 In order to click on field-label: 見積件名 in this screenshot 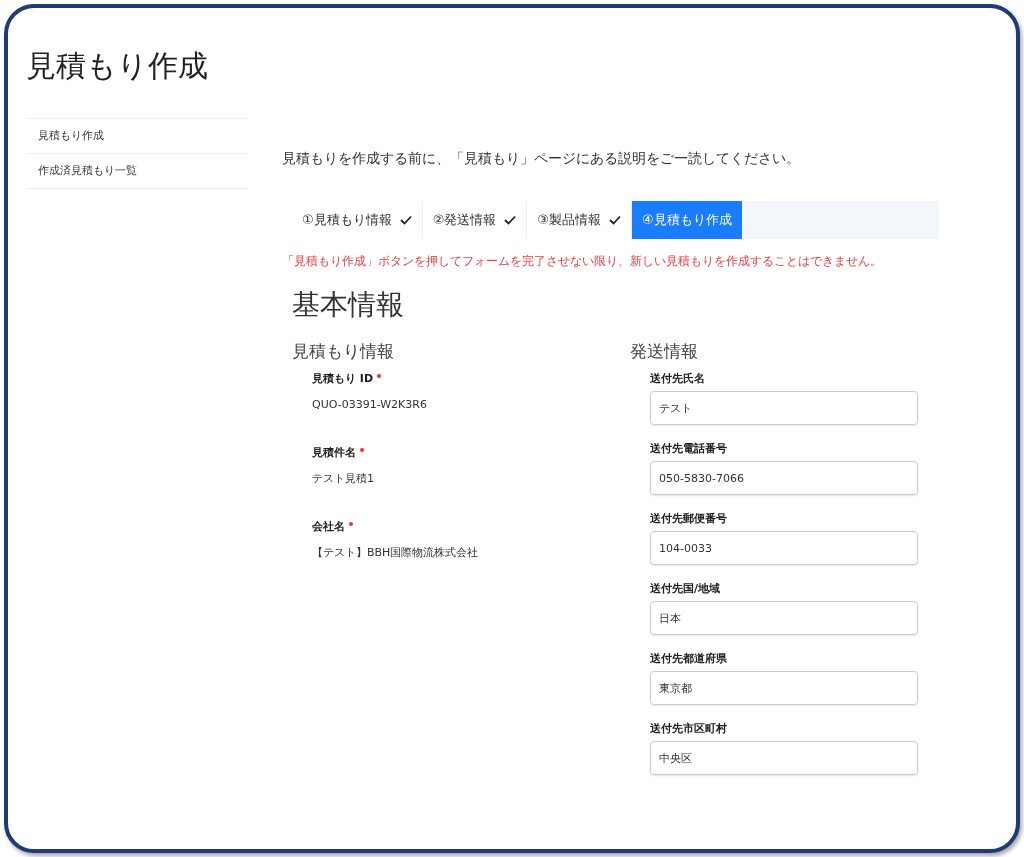, I will do `click(334, 453)`.